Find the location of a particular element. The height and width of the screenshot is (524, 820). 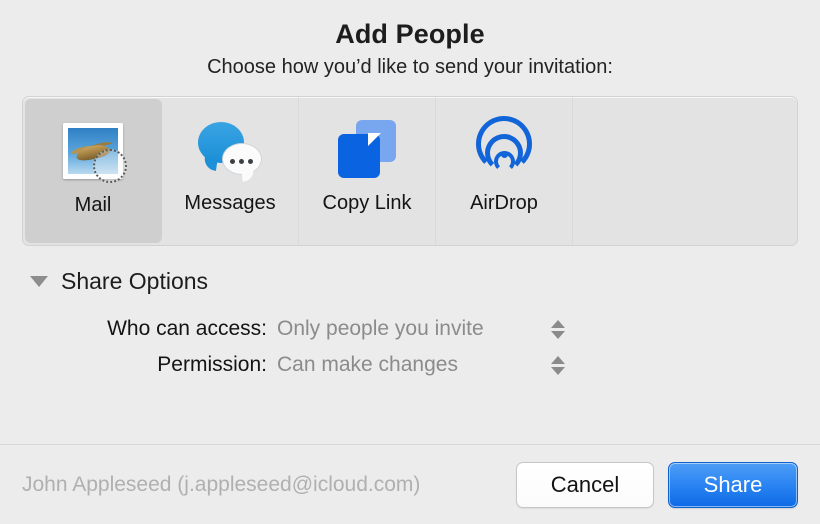

picker-empty-space is located at coordinates (685, 171).